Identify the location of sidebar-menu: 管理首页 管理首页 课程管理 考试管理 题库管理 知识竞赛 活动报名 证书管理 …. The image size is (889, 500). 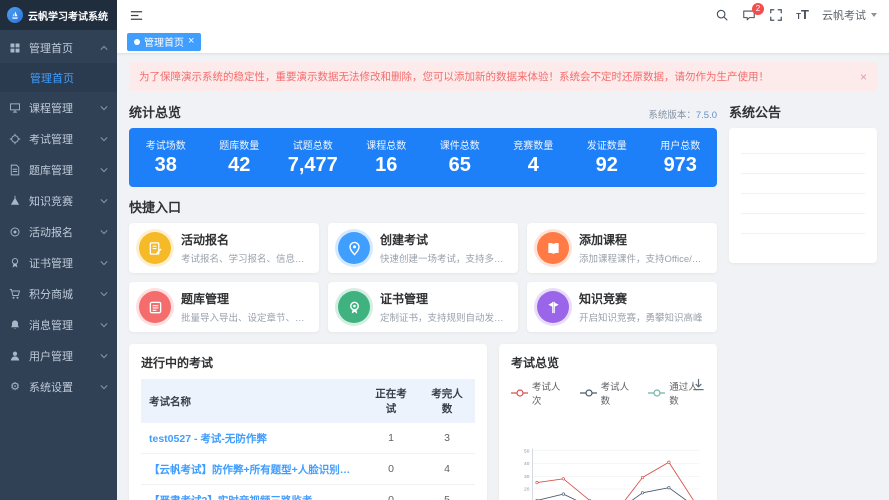
(58, 265).